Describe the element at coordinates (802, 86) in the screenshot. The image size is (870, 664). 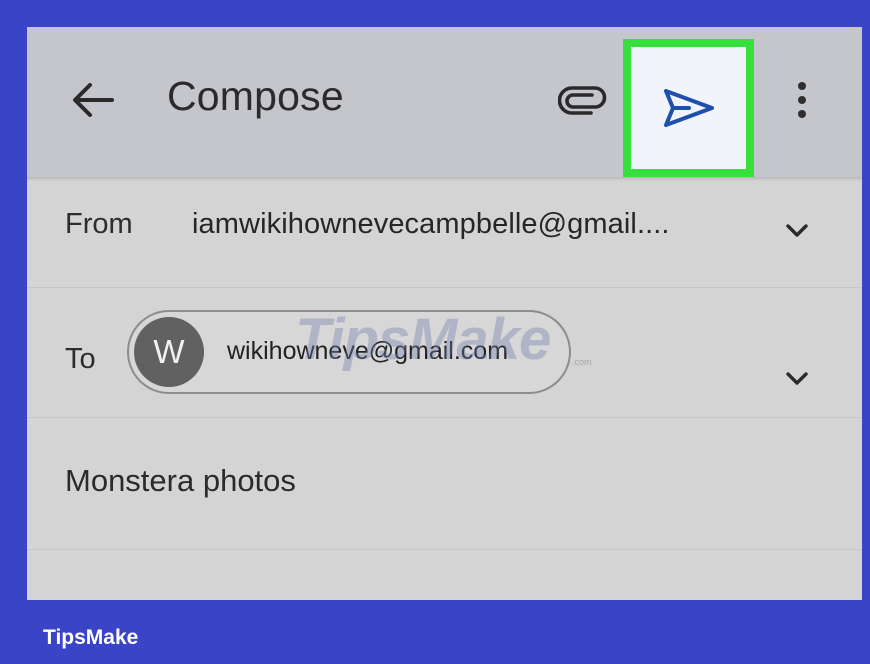
I see `more-vert-icon` at that location.